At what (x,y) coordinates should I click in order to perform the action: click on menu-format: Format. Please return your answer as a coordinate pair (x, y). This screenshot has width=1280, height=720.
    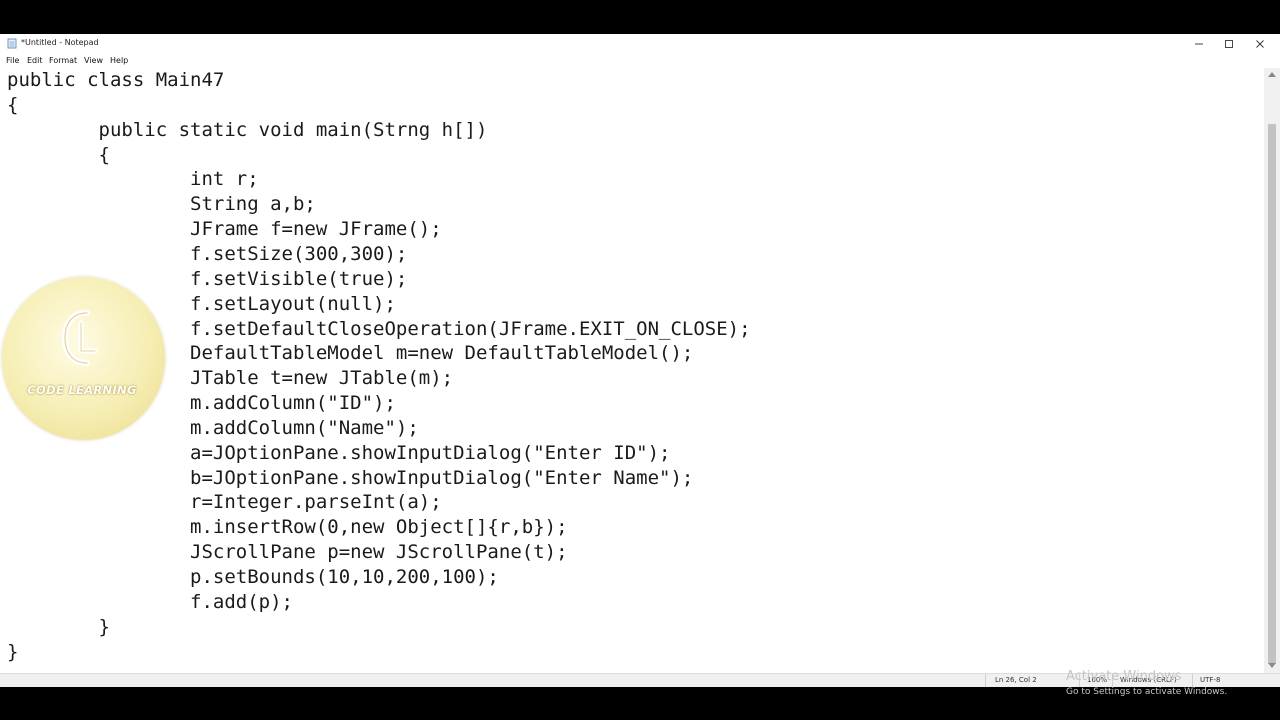
    Looking at the image, I should click on (63, 60).